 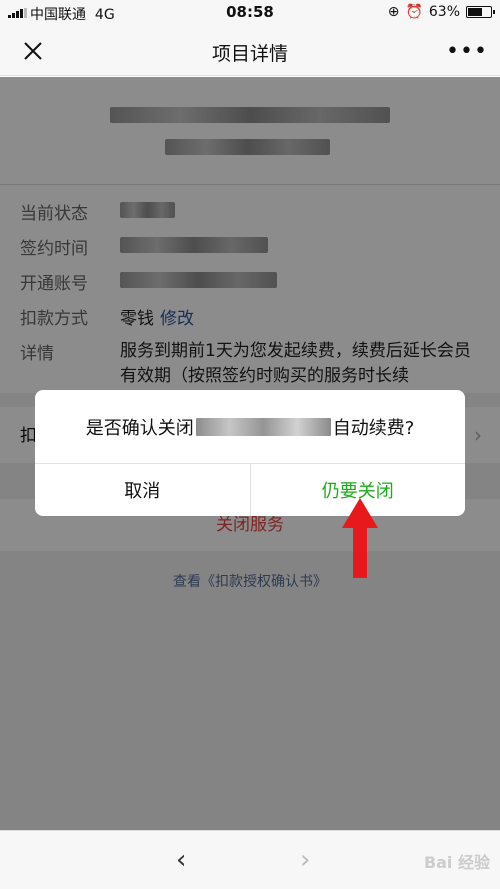 I want to click on annotation-arrow-icon, so click(x=360, y=538).